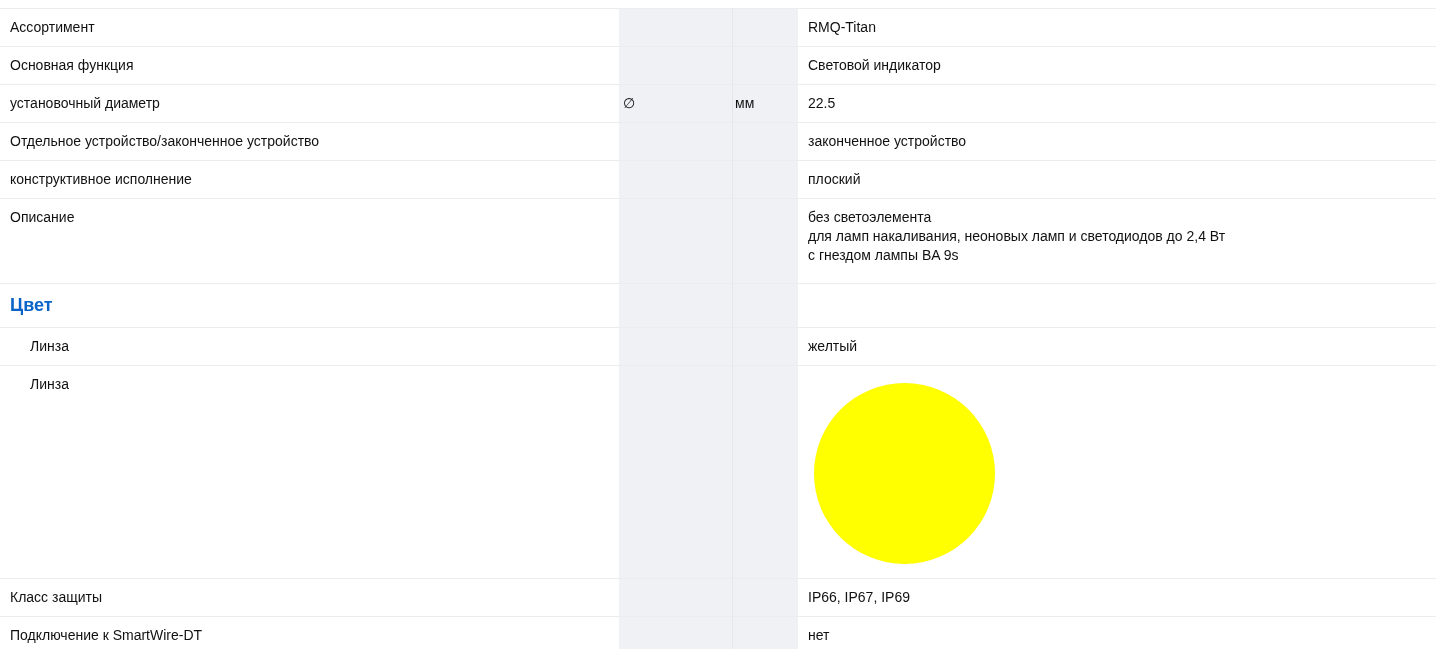 The width and height of the screenshot is (1436, 649). I want to click on property-label: Подключение к SmartWire-DT, so click(106, 635).